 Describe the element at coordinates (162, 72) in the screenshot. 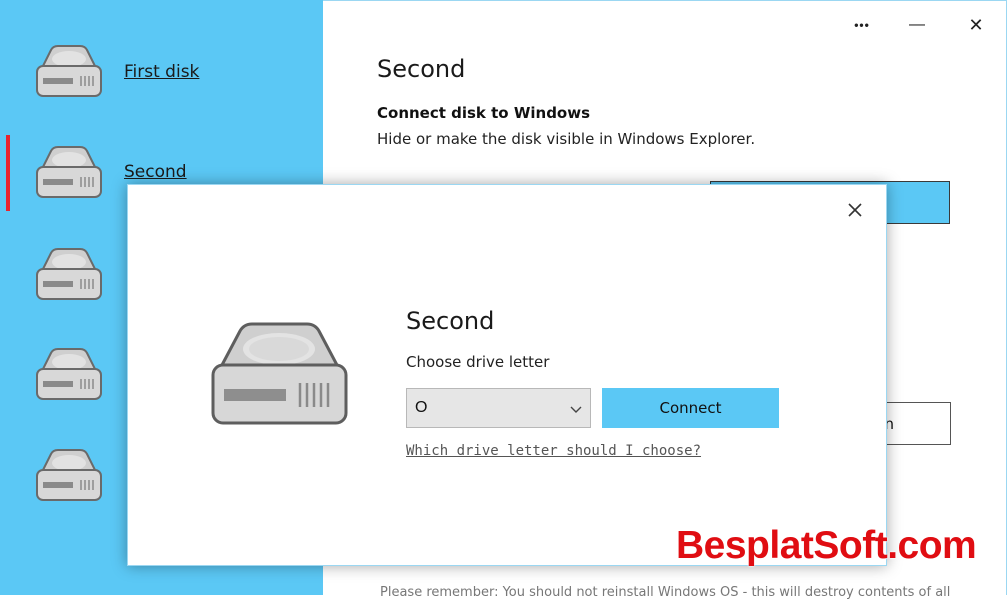

I see `sidebar-item-label: First disk` at that location.